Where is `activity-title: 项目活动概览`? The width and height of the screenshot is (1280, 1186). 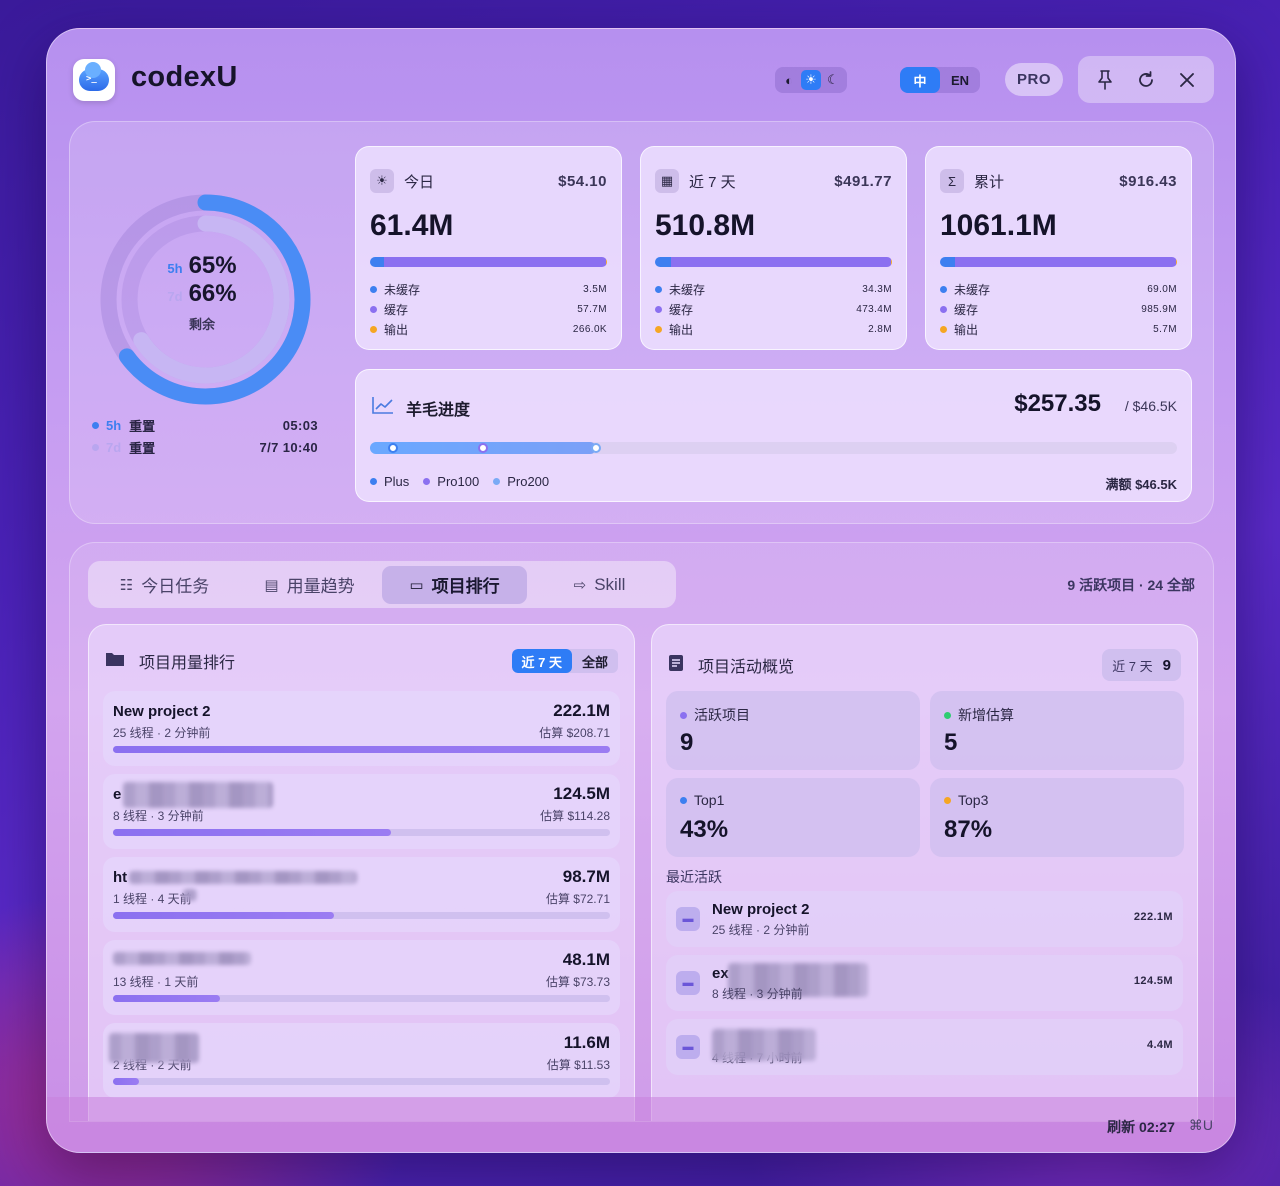 activity-title: 项目活动概览 is located at coordinates (746, 667).